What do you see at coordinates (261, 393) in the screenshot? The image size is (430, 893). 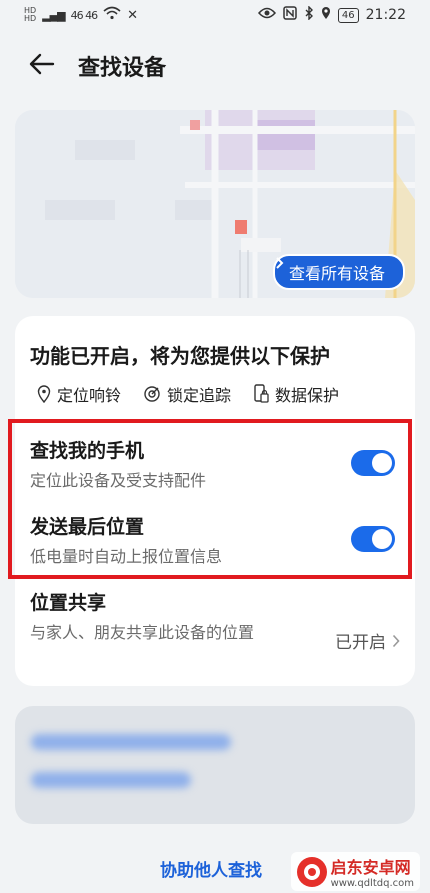 I see `data-protect-icon` at bounding box center [261, 393].